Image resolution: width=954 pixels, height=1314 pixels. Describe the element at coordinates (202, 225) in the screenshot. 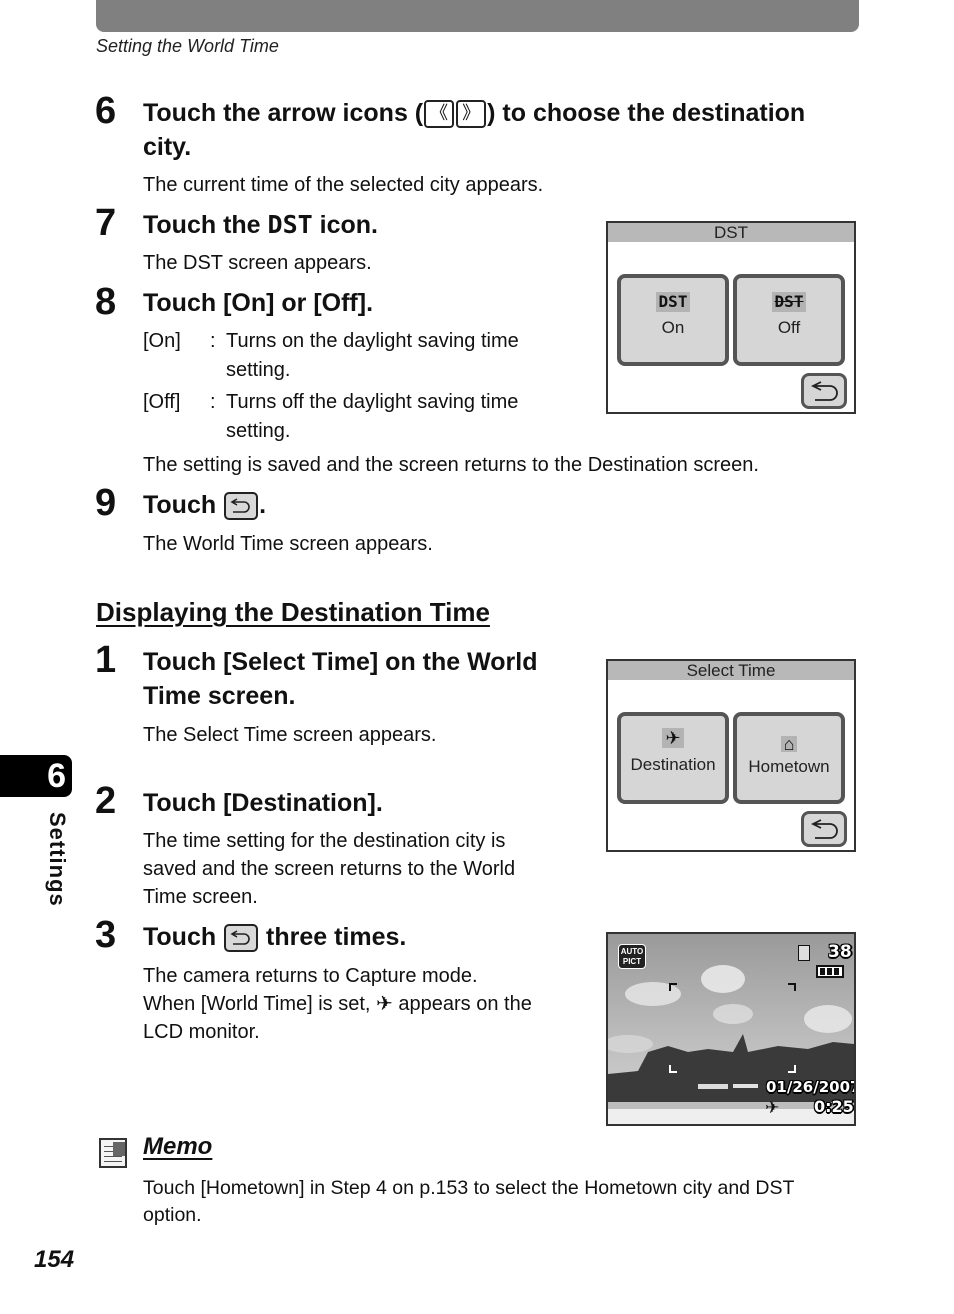

I see `step-title-text: Touch the` at that location.